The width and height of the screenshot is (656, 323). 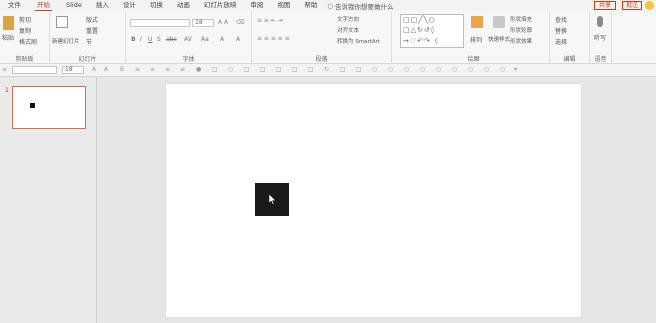 I want to click on bullets-icon: ≡ ≡ ⇤ ⇥, so click(x=270, y=20).